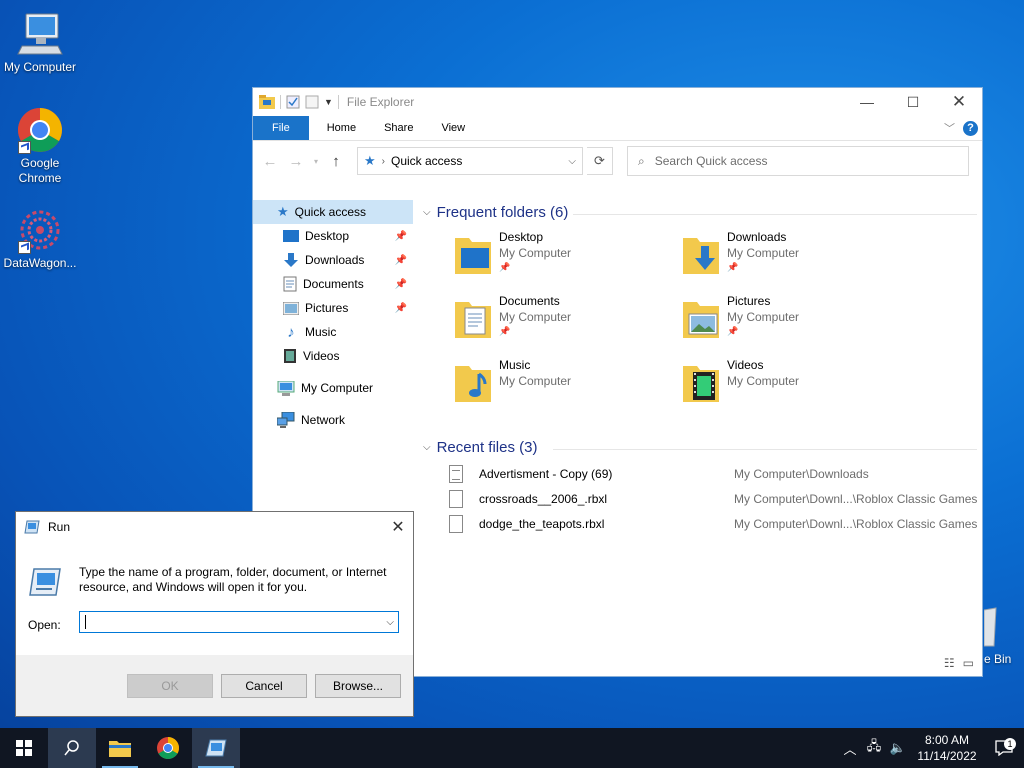 The height and width of the screenshot is (768, 1024). Describe the element at coordinates (1004, 747) in the screenshot. I see `notifications-button: 1` at that location.